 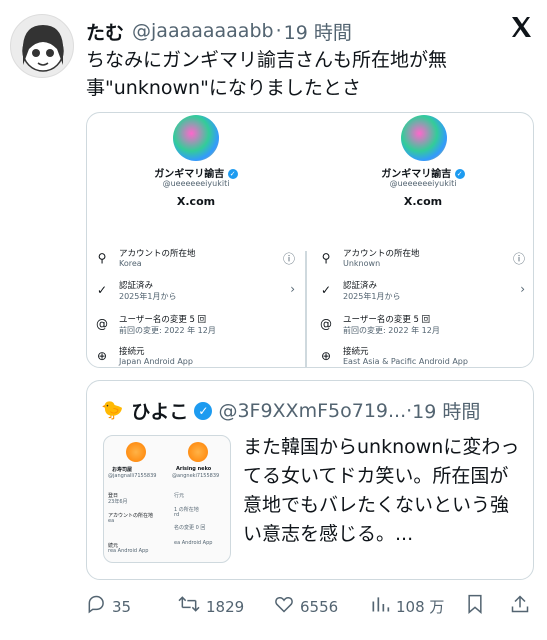 What do you see at coordinates (446, 410) in the screenshot?
I see `quote-time: 19 時間` at bounding box center [446, 410].